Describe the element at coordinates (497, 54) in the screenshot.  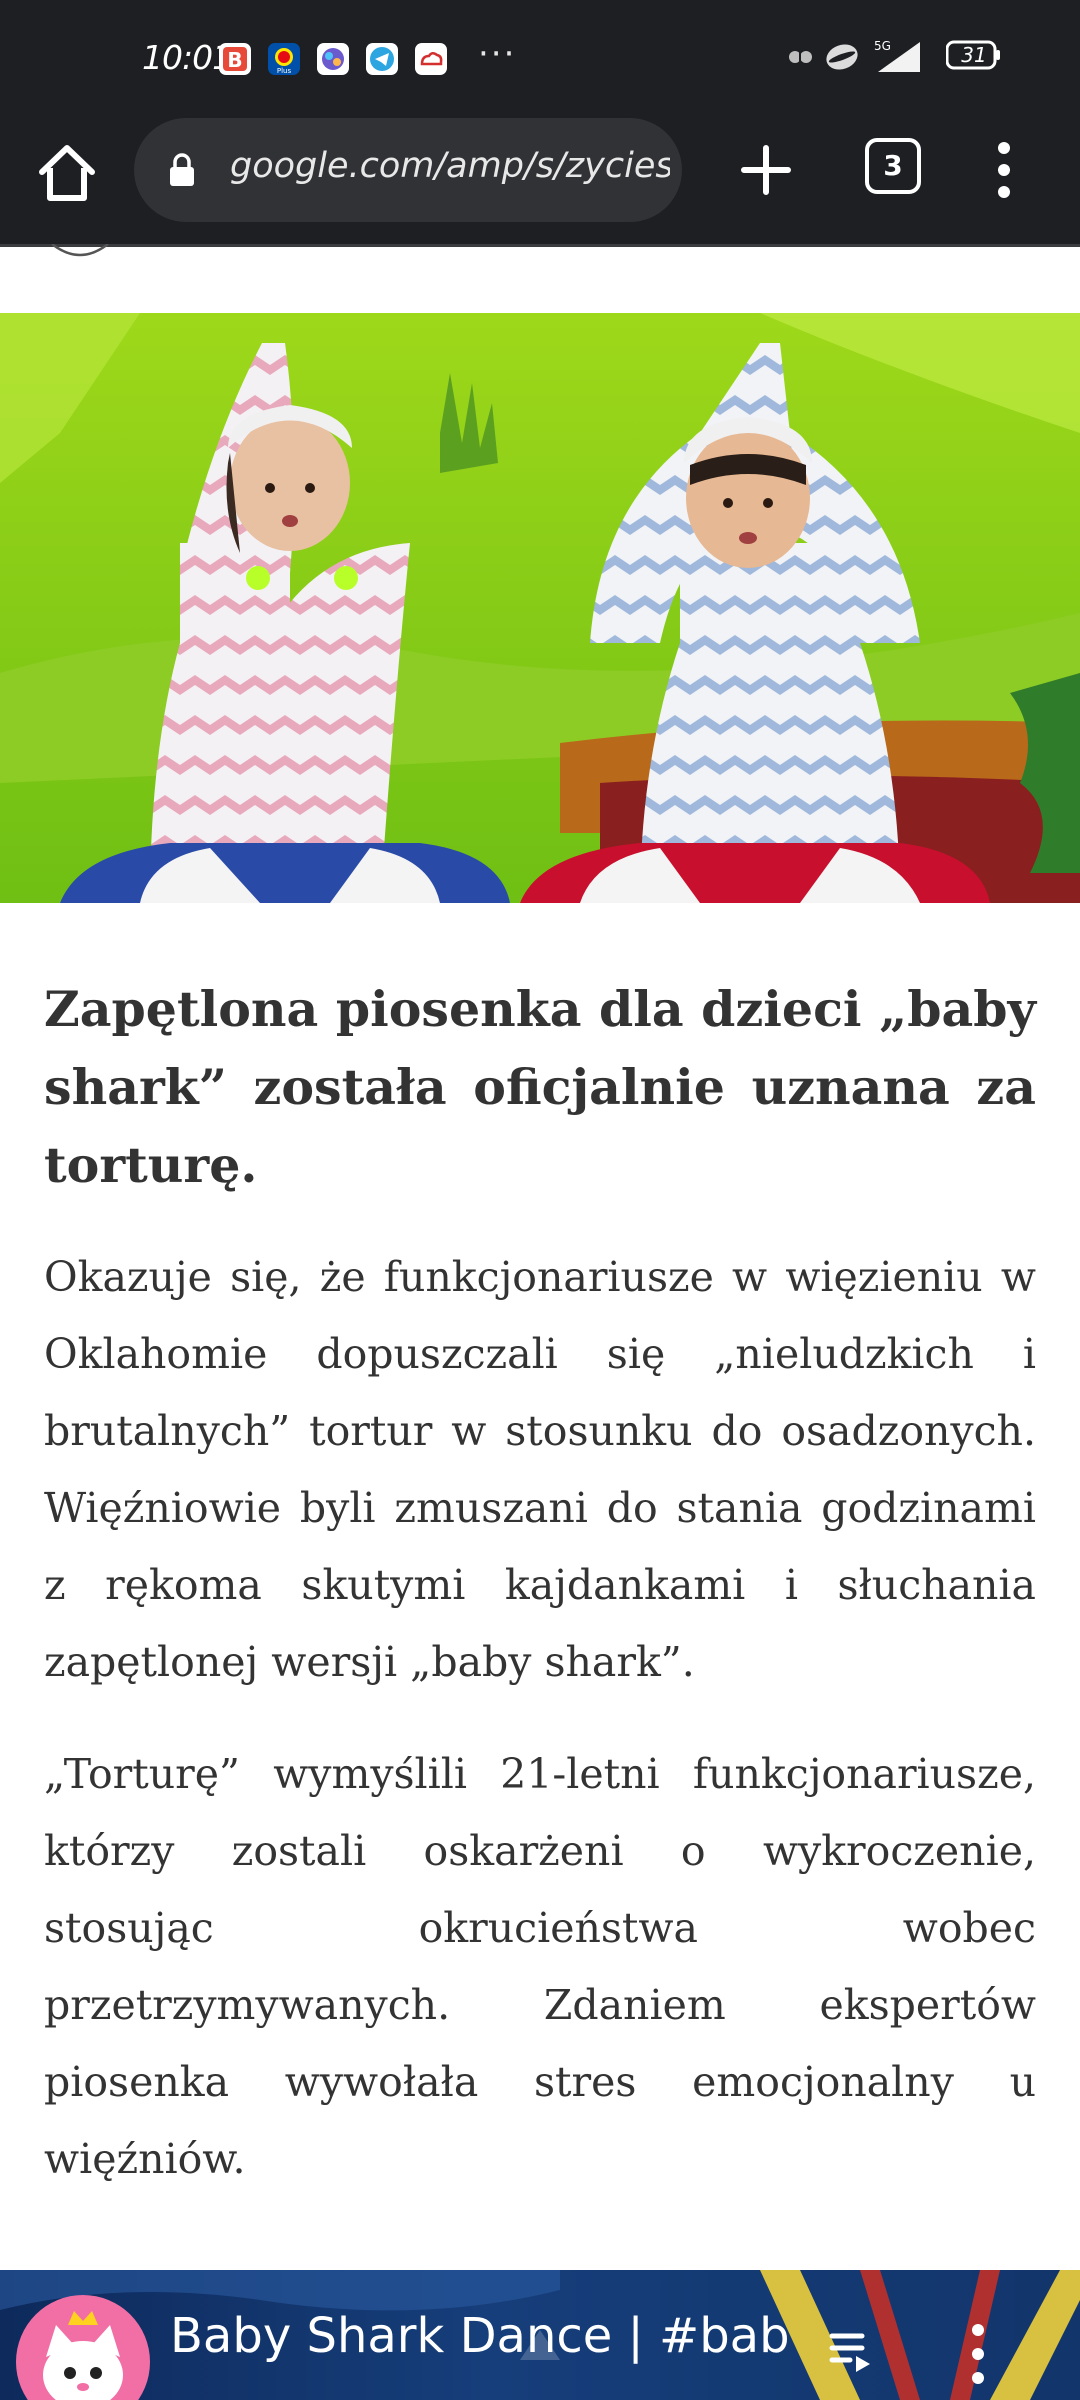
I see `more-notifications-icon: ···` at that location.